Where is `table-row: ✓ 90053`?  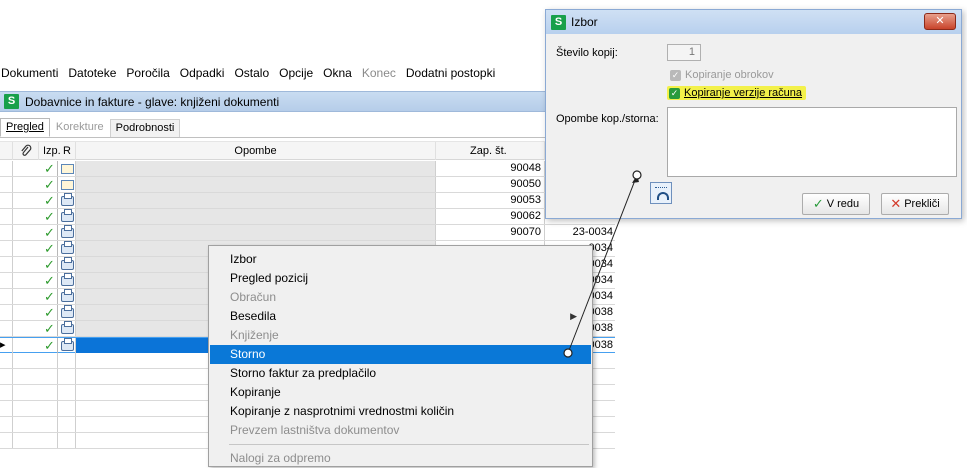 table-row: ✓ 90053 is located at coordinates (307, 201).